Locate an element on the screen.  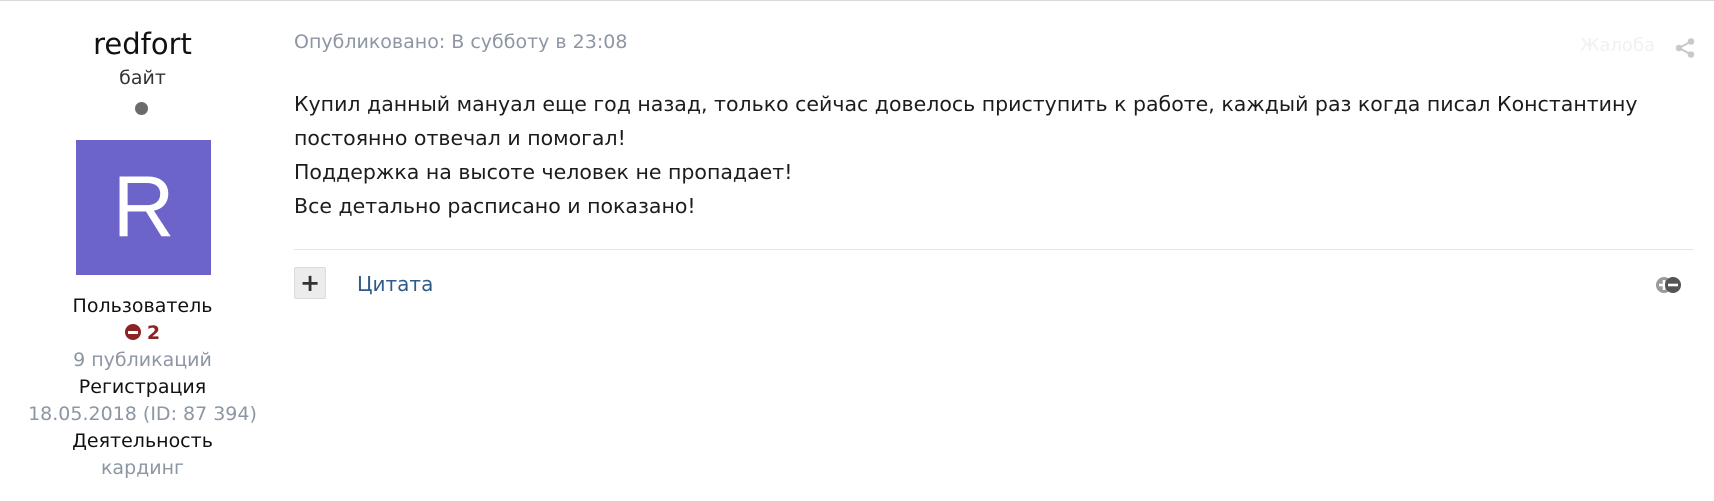
author-title: байт is located at coordinates (142, 78).